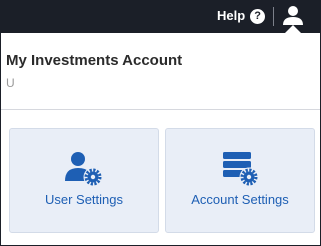 This screenshot has width=321, height=246. What do you see at coordinates (258, 16) in the screenshot?
I see `help-icon: ?` at bounding box center [258, 16].